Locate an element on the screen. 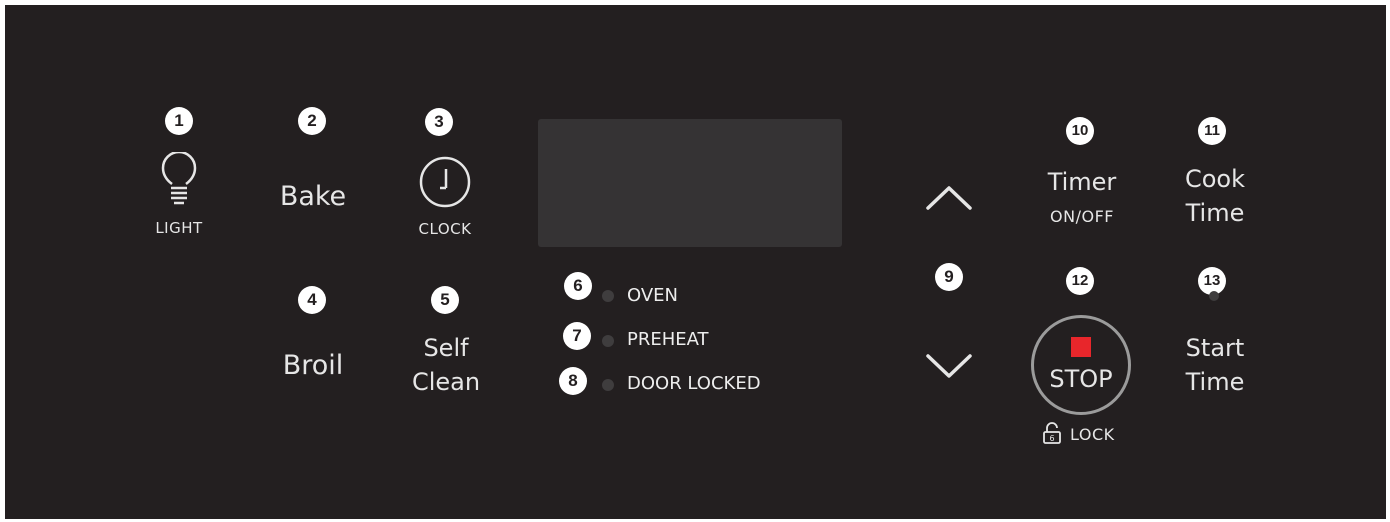 The height and width of the screenshot is (522, 1390). down-arrow-button is located at coordinates (949, 367).